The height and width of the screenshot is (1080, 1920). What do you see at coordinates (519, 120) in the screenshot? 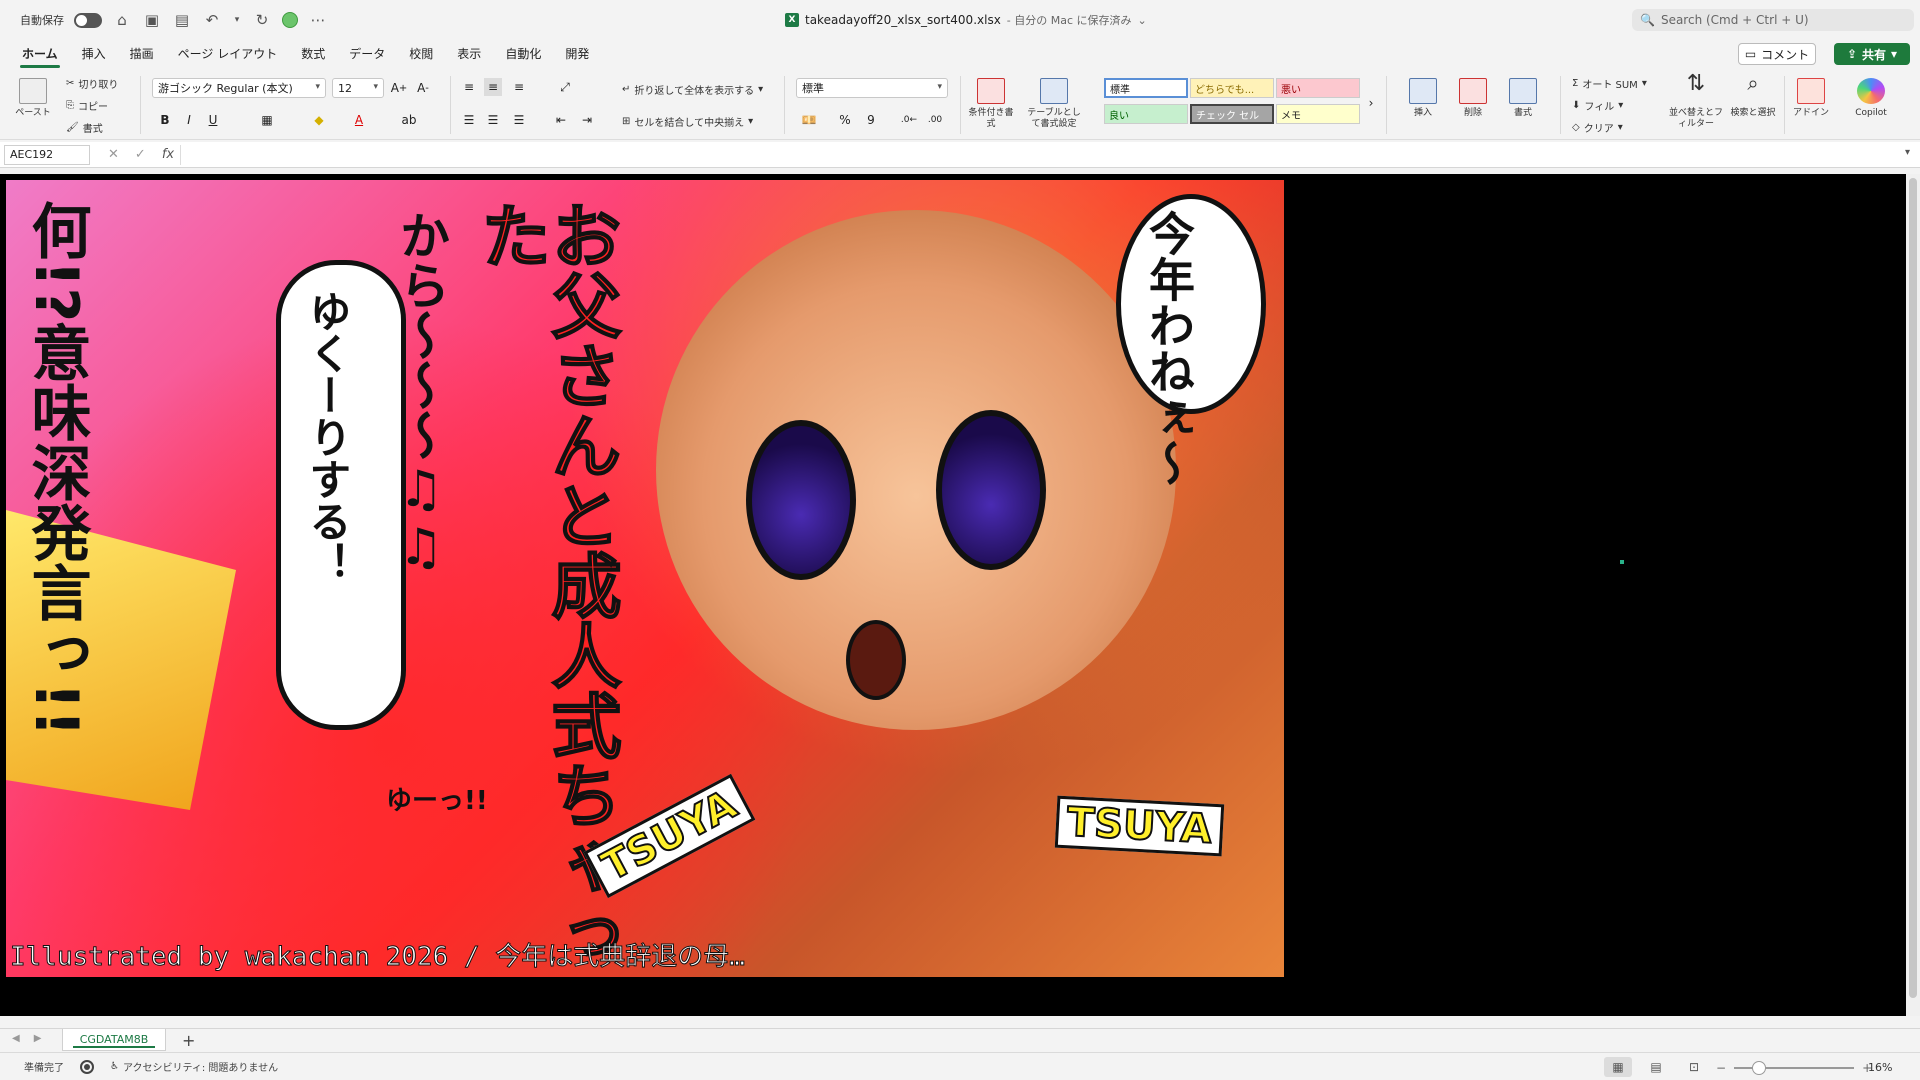
I see `align-right-icon: ☰` at bounding box center [519, 120].